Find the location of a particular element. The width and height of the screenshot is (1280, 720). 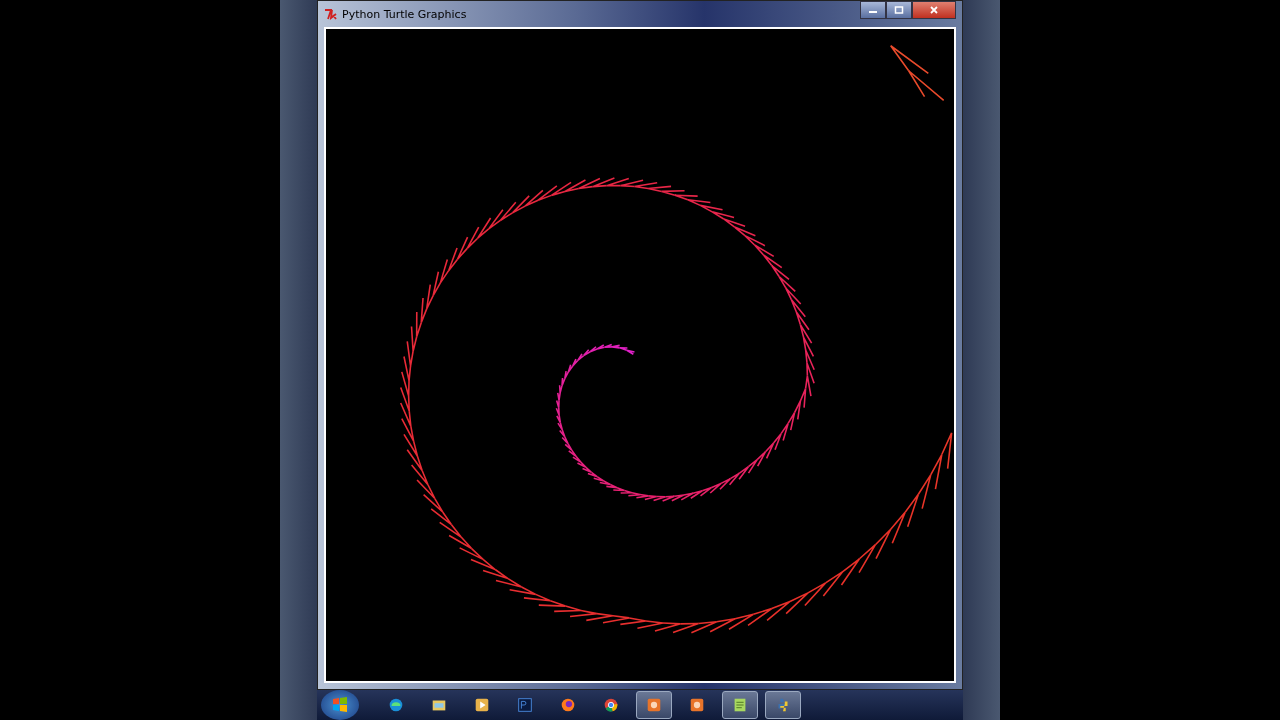

windows-logo-icon is located at coordinates (340, 705).